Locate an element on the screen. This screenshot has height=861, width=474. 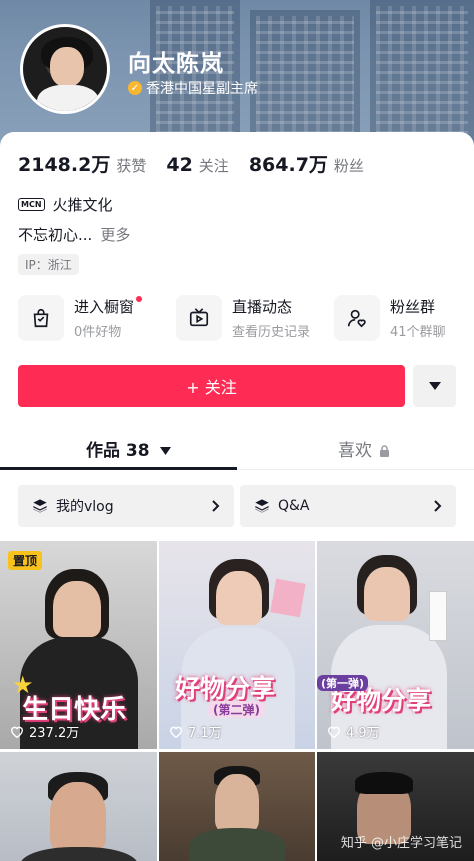
collection-vlog: 我的vlog is located at coordinates (126, 506).